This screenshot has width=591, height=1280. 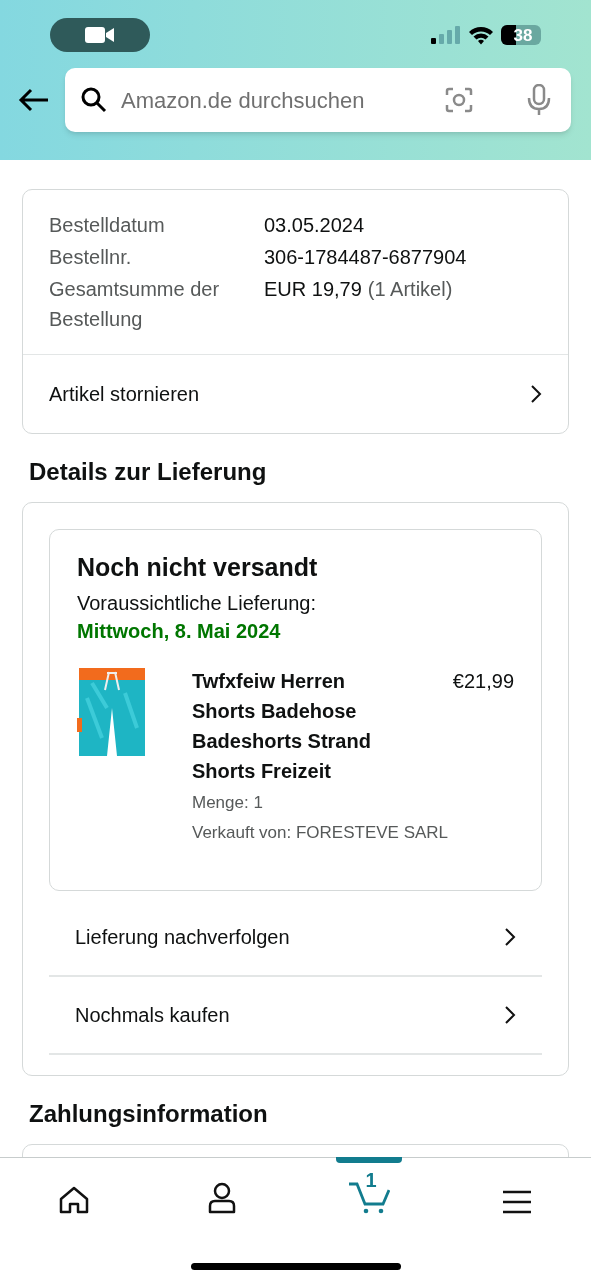 I want to click on field-label: Bestellnr., so click(x=91, y=257).